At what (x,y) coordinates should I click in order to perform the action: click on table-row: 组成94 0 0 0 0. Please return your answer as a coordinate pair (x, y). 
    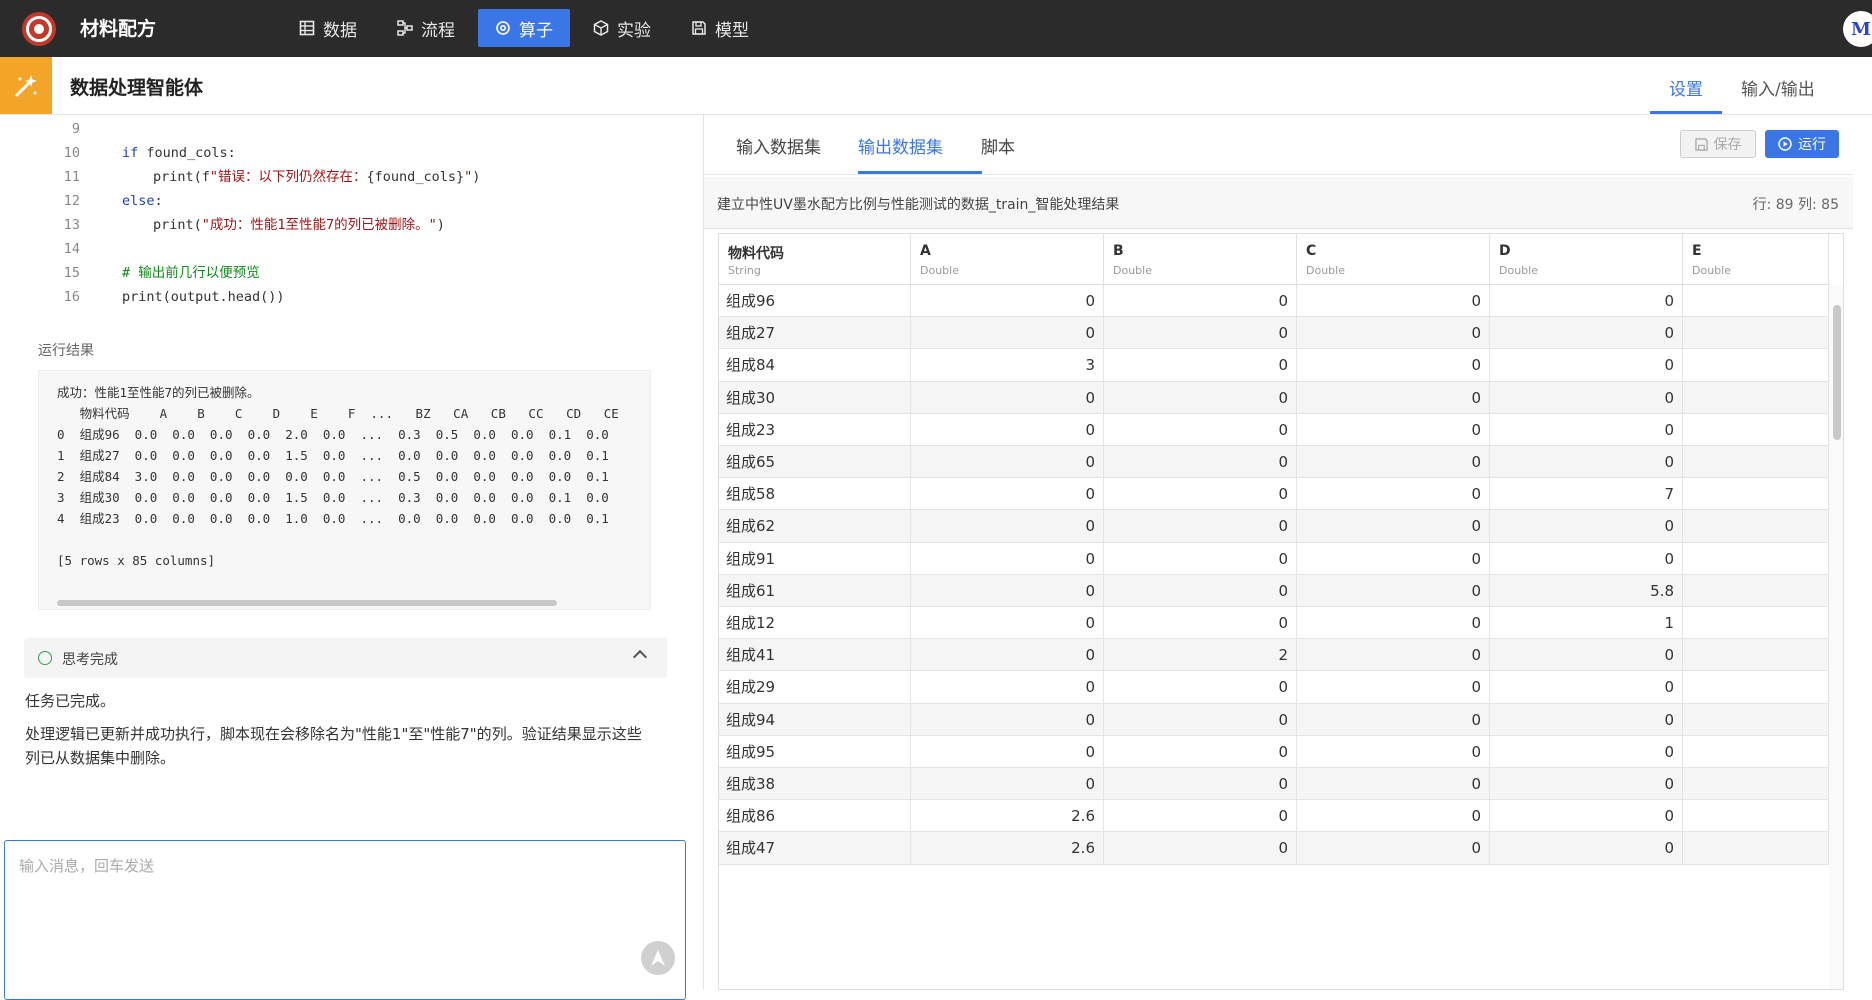
    Looking at the image, I should click on (1274, 719).